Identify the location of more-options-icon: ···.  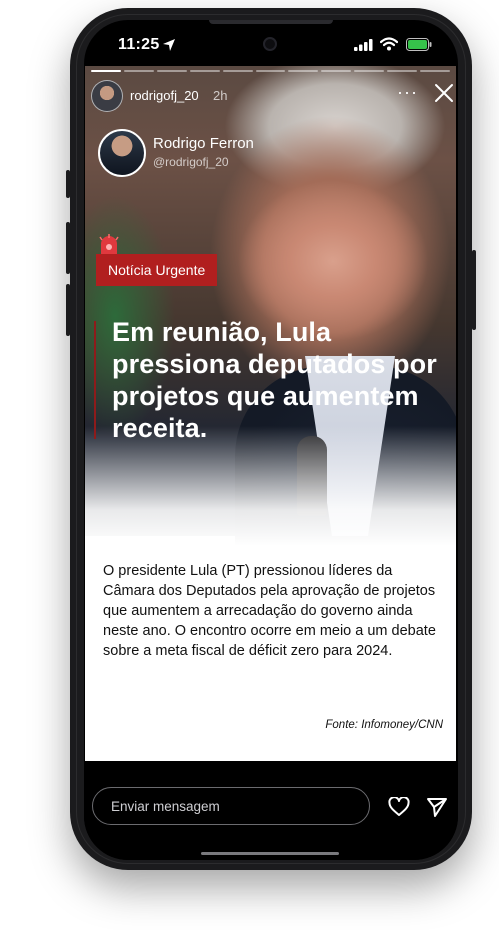
(407, 92).